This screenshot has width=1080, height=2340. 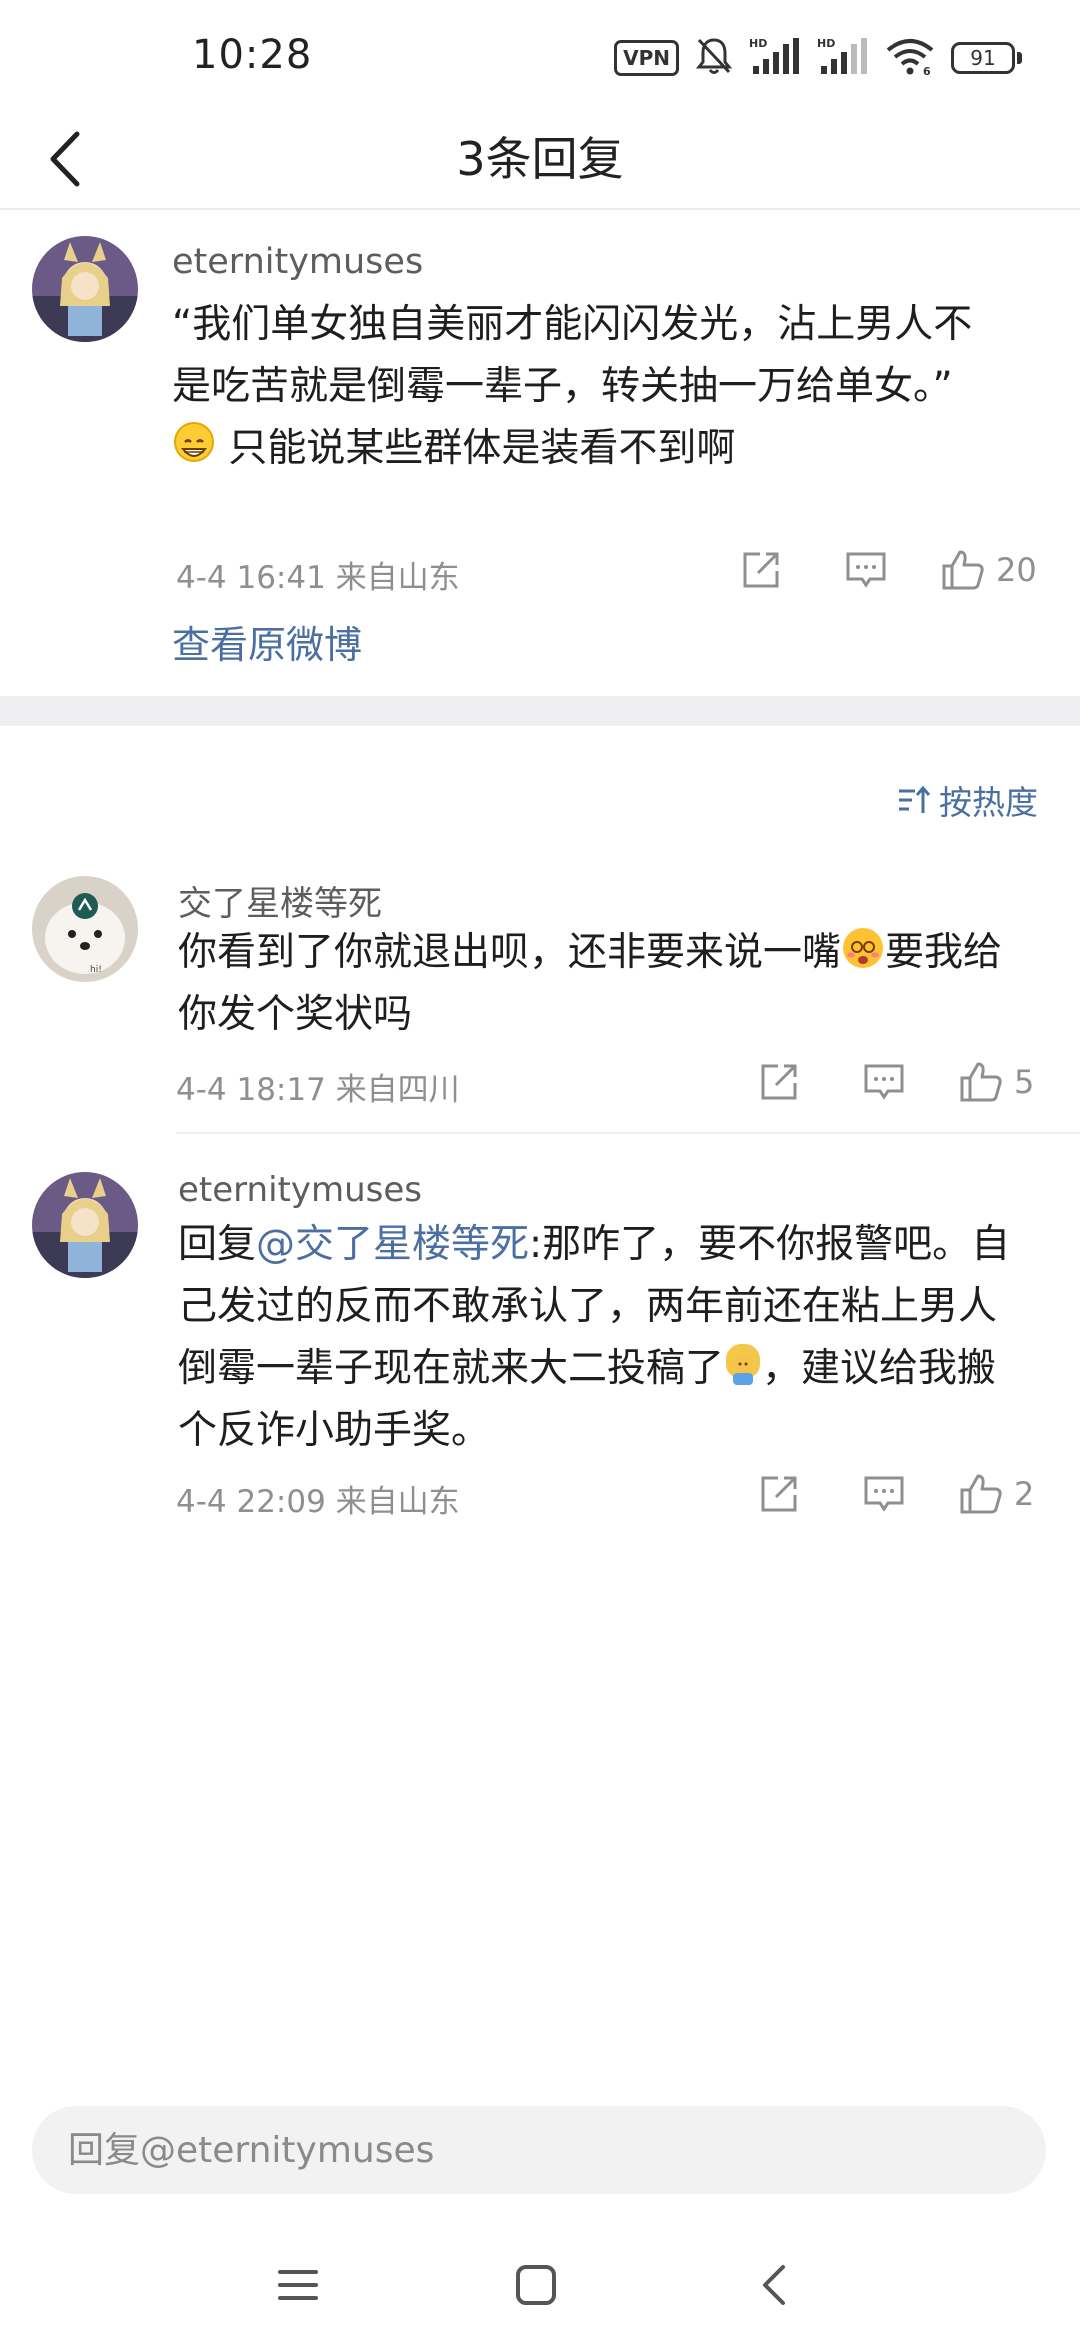 I want to click on home-button, so click(x=536, y=2285).